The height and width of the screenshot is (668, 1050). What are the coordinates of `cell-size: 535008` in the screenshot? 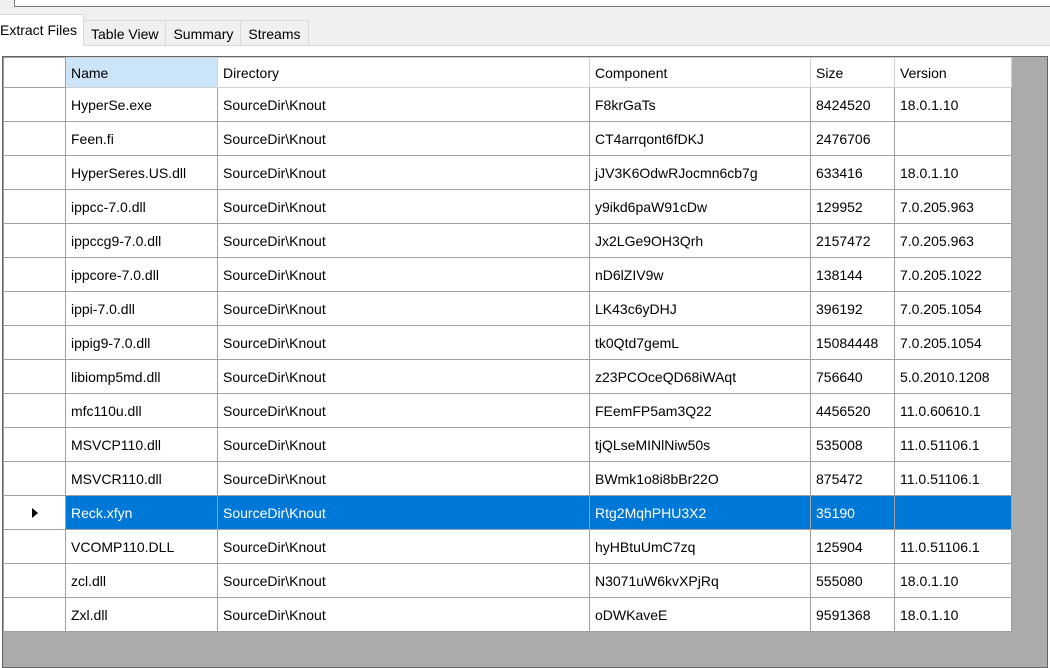 It's located at (852, 444).